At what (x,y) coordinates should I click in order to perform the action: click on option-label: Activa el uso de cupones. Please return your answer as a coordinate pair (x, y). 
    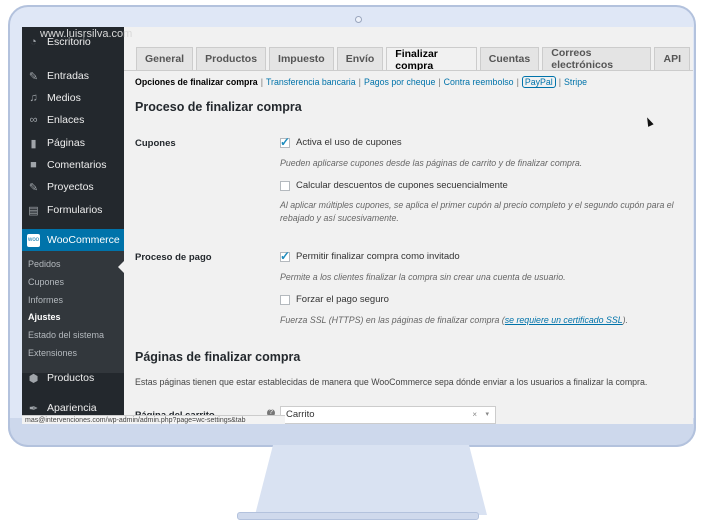
    Looking at the image, I should click on (349, 142).